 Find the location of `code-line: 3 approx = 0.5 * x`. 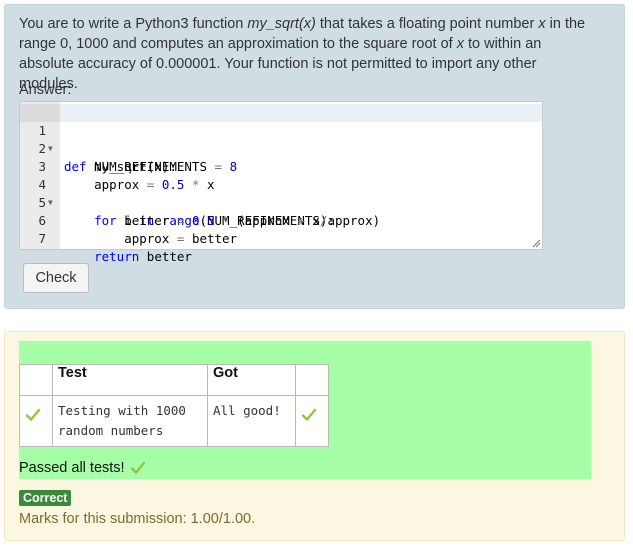

code-line: 3 approx = 0.5 * x is located at coordinates (281, 166).